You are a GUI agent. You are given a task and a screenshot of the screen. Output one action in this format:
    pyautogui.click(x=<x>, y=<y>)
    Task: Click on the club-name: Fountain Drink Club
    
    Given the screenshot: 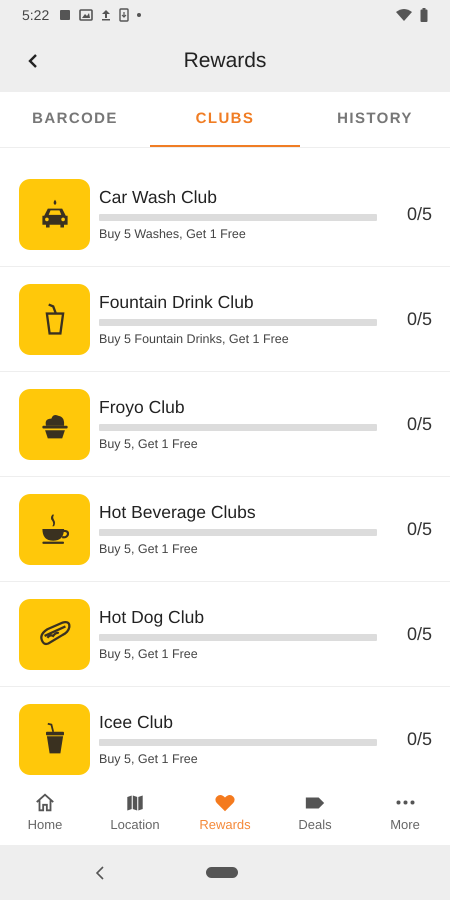 What is the action you would take?
    pyautogui.click(x=177, y=302)
    